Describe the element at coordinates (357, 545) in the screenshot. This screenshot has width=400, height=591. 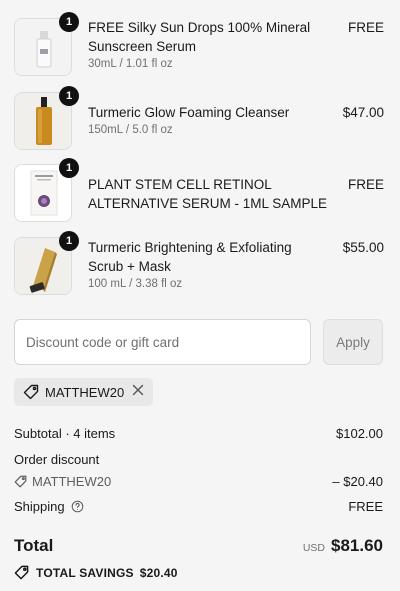
I see `total-value: $81.60` at that location.